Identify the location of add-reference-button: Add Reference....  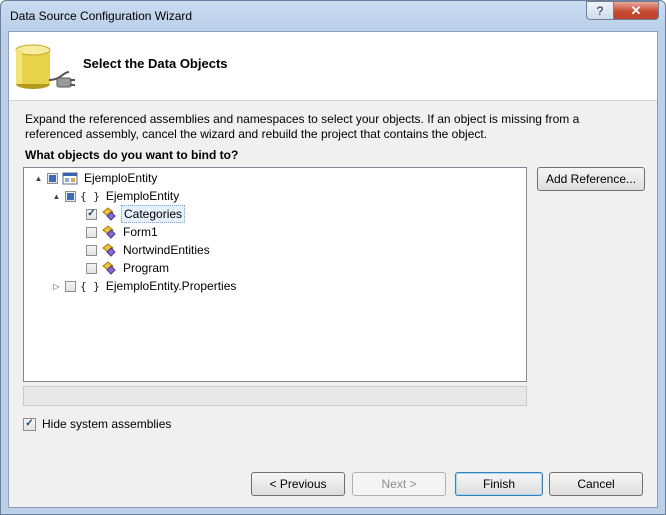
(591, 179).